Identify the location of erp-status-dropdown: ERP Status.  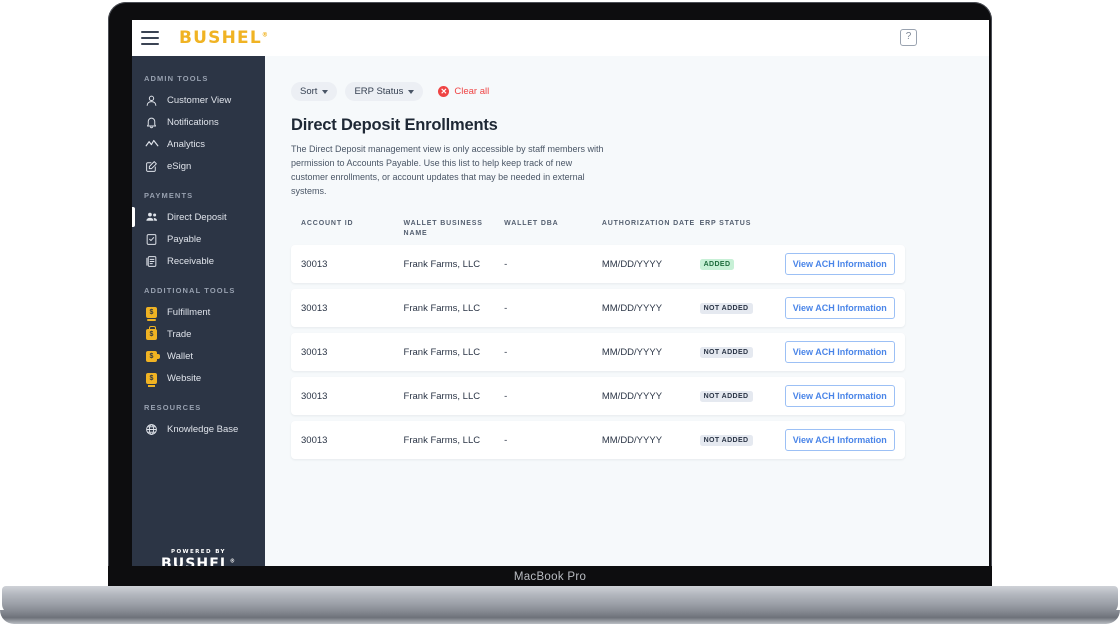
(384, 91).